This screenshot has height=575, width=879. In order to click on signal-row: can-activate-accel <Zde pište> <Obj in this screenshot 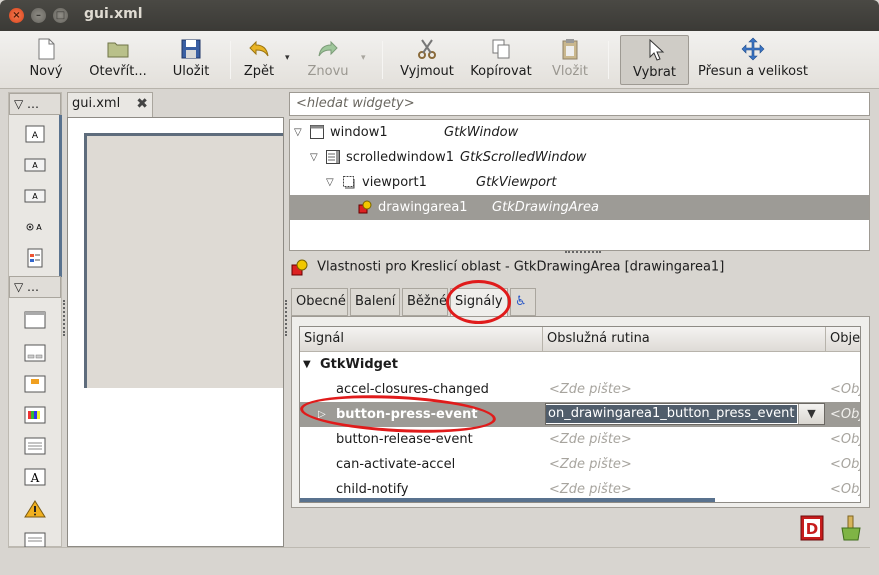, I will do `click(580, 464)`.